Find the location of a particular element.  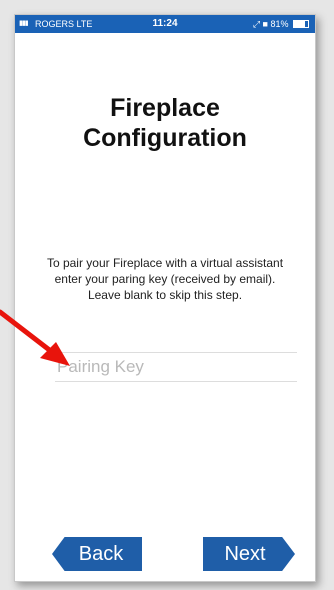

arrow-shaft is located at coordinates (27, 332).